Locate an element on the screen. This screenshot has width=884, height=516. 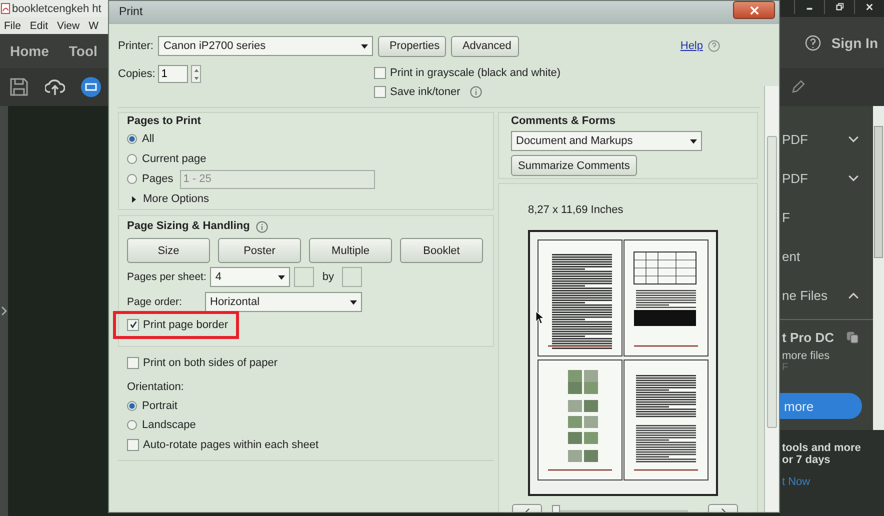
copies-field: 1 is located at coordinates (173, 74).